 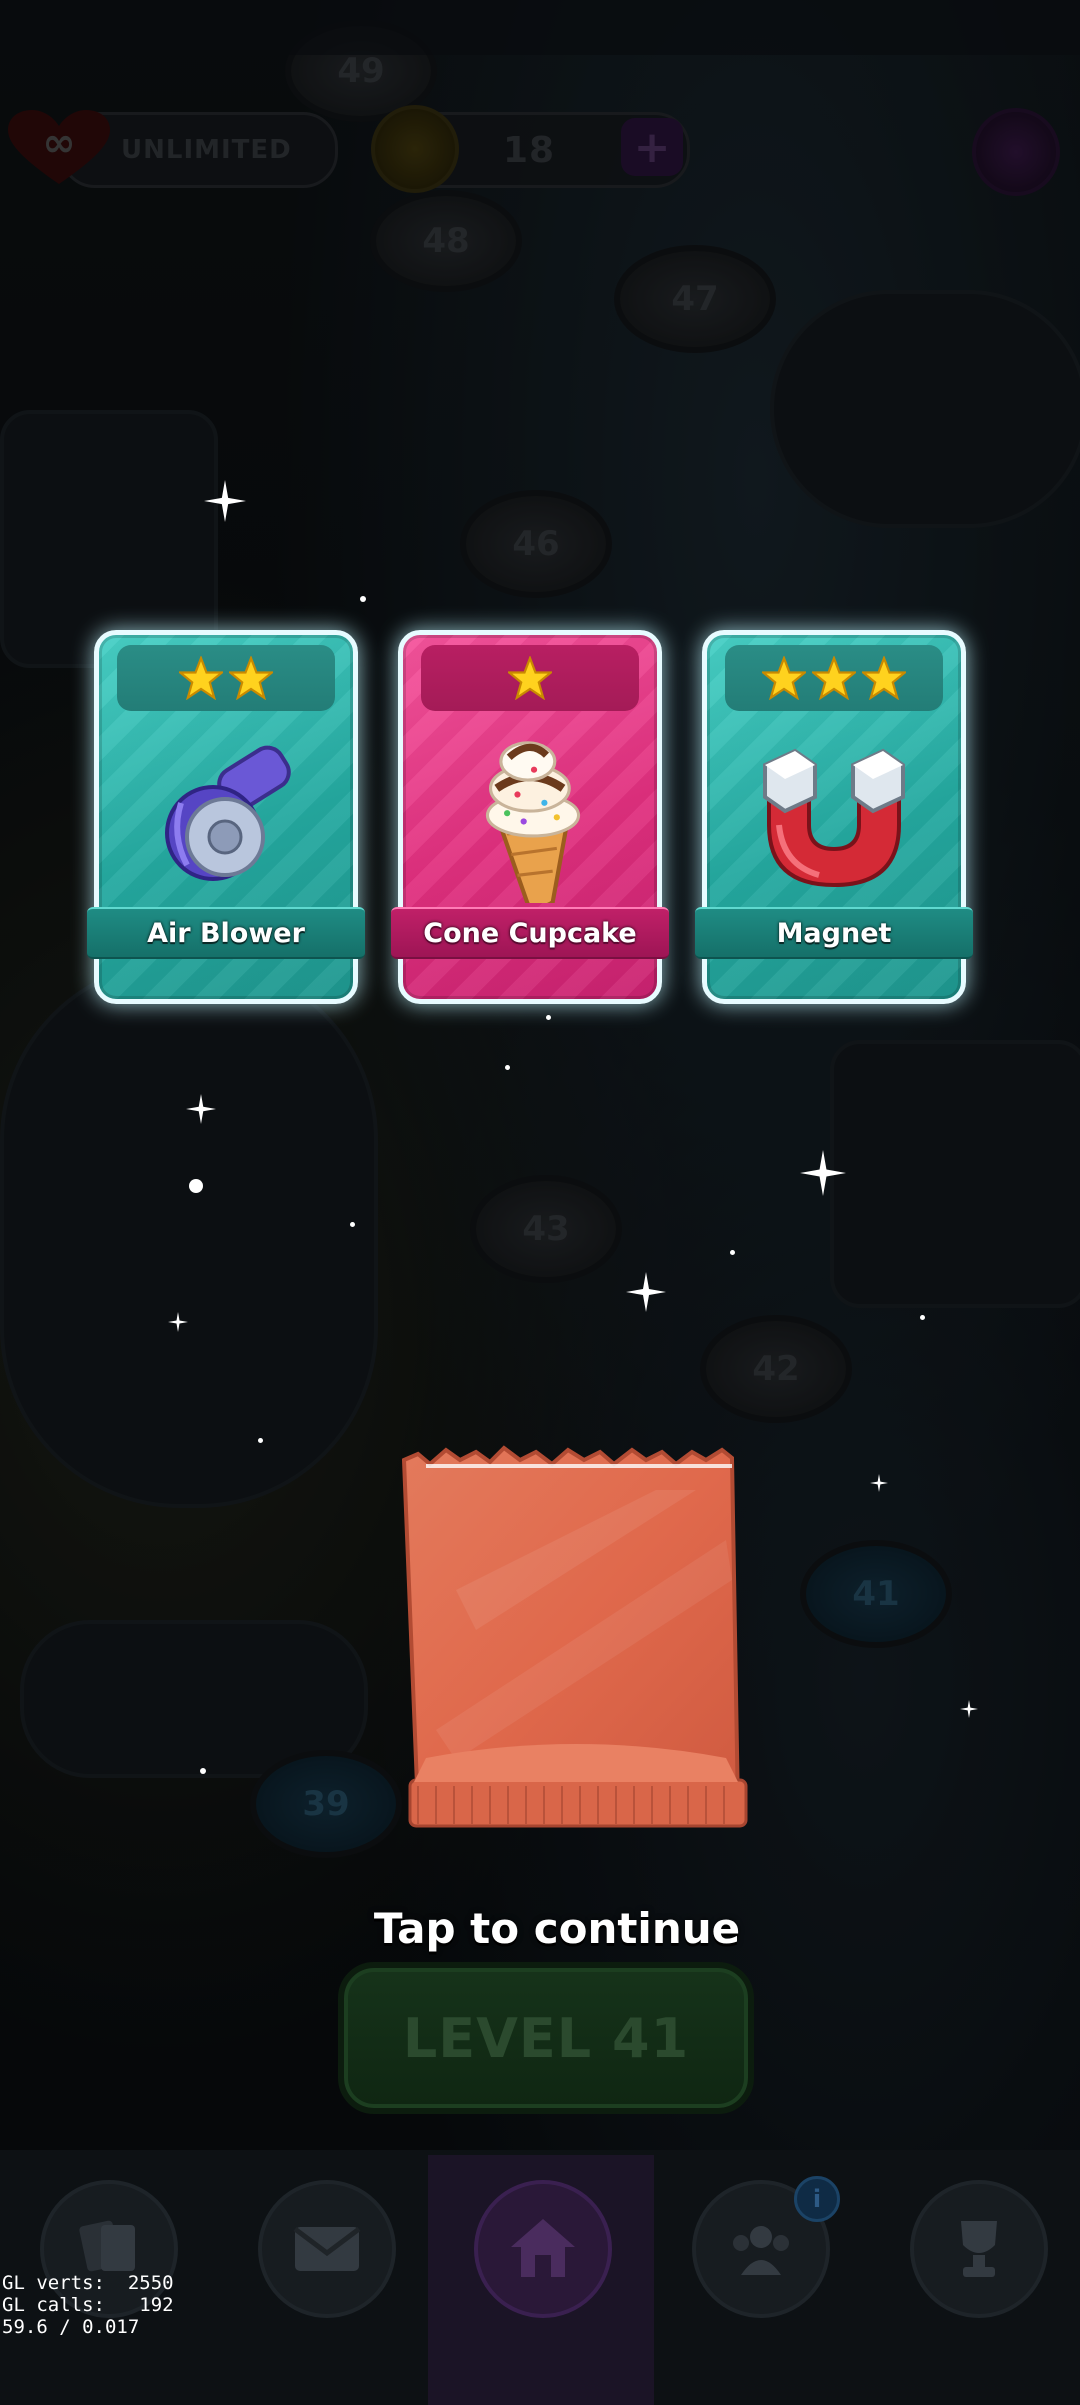 What do you see at coordinates (540, 1928) in the screenshot?
I see `tap-to-continue-text: Tap to continue` at bounding box center [540, 1928].